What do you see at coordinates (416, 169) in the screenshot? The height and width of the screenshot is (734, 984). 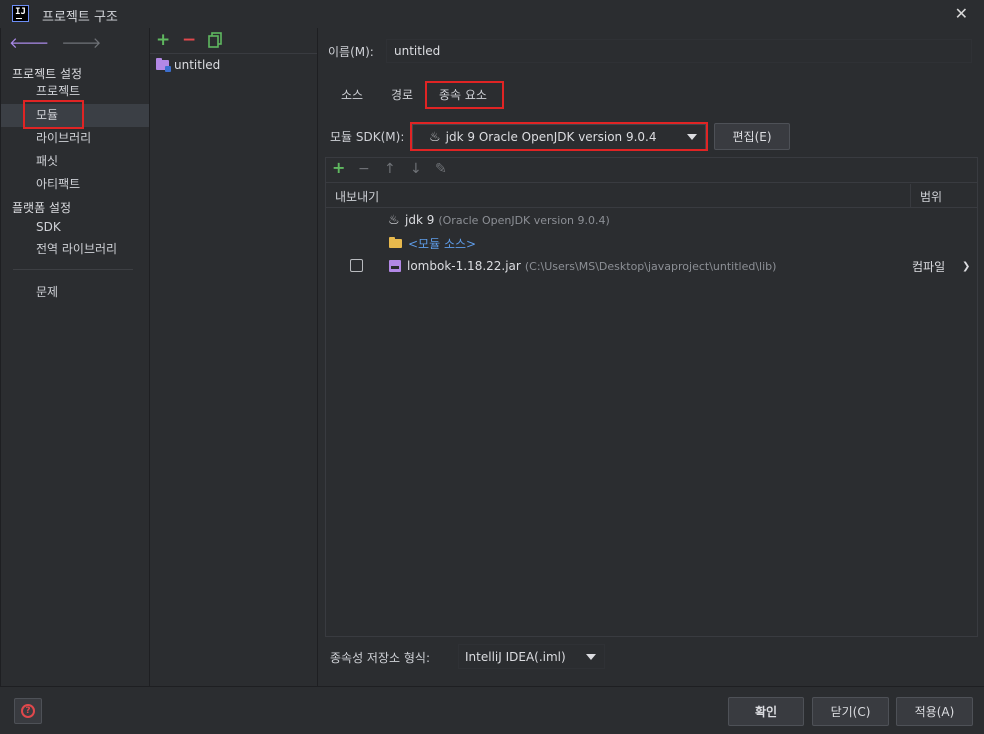 I see `move-down-icon: ↓` at bounding box center [416, 169].